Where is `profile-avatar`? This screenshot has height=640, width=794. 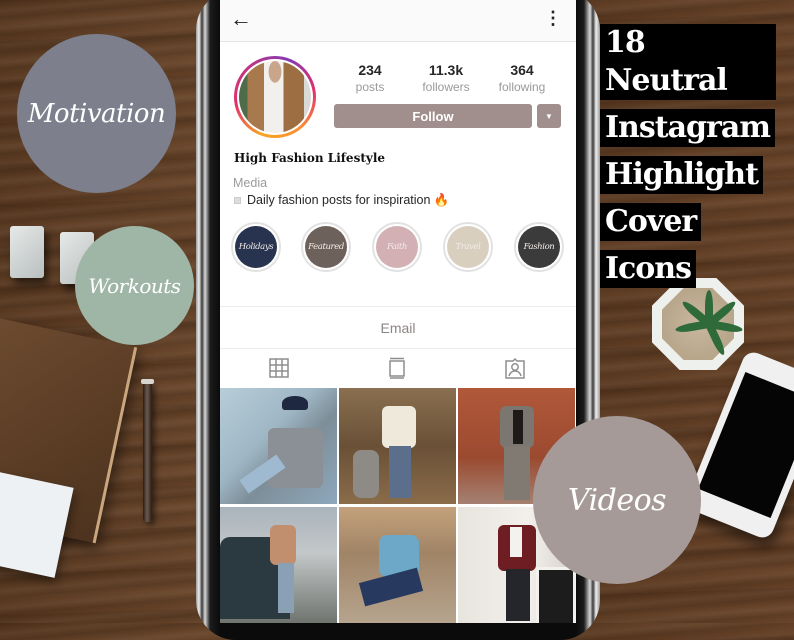 profile-avatar is located at coordinates (275, 97).